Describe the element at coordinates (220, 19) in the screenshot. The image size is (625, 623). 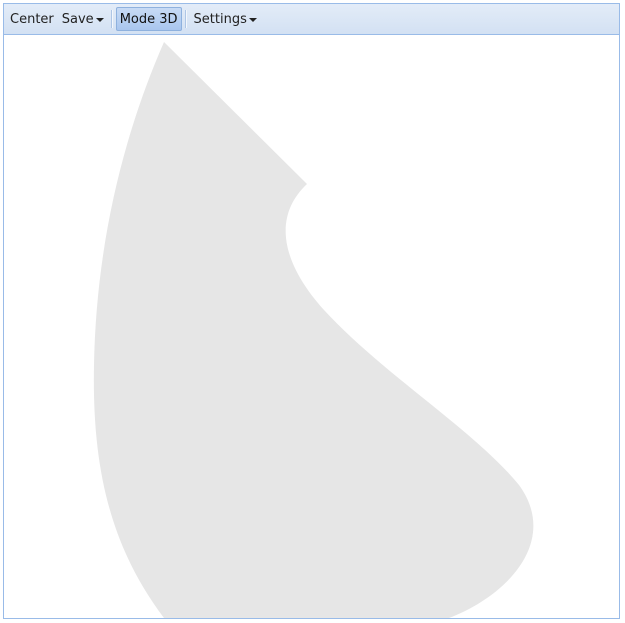
I see `settings-label: Settings` at that location.